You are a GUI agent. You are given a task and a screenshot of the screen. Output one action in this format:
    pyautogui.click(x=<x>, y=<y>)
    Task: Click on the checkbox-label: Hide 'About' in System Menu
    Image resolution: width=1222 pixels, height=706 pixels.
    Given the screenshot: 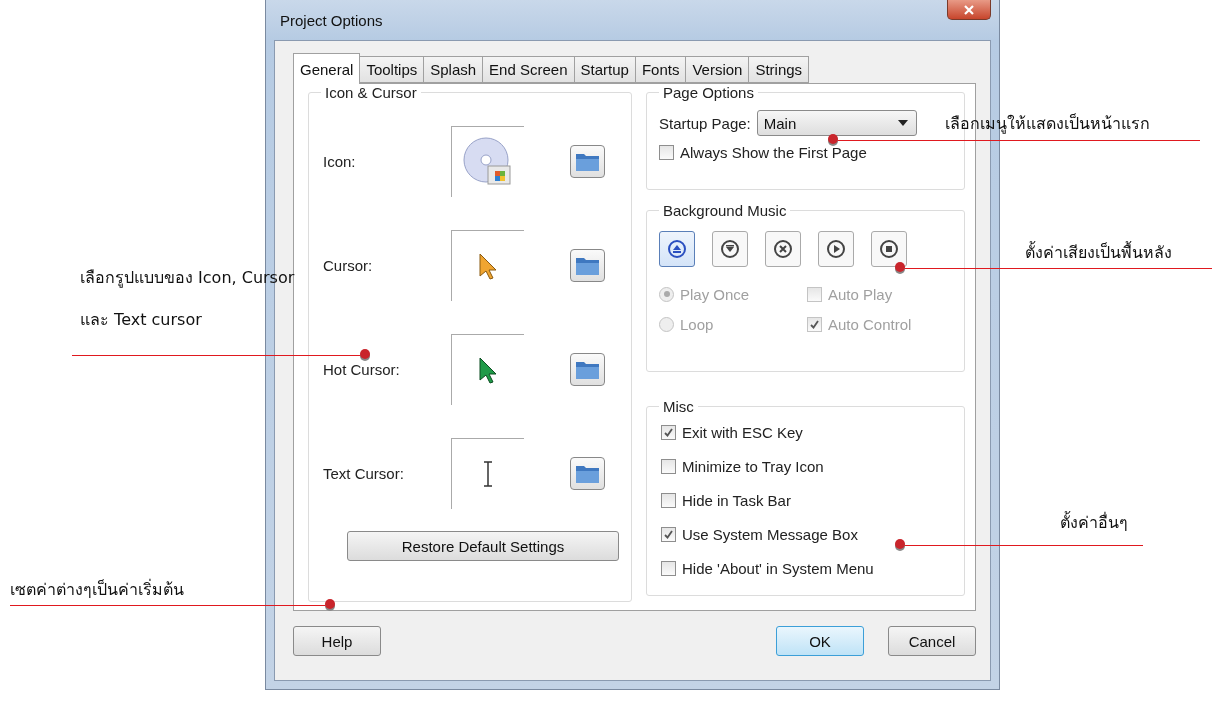 What is the action you would take?
    pyautogui.click(x=778, y=568)
    